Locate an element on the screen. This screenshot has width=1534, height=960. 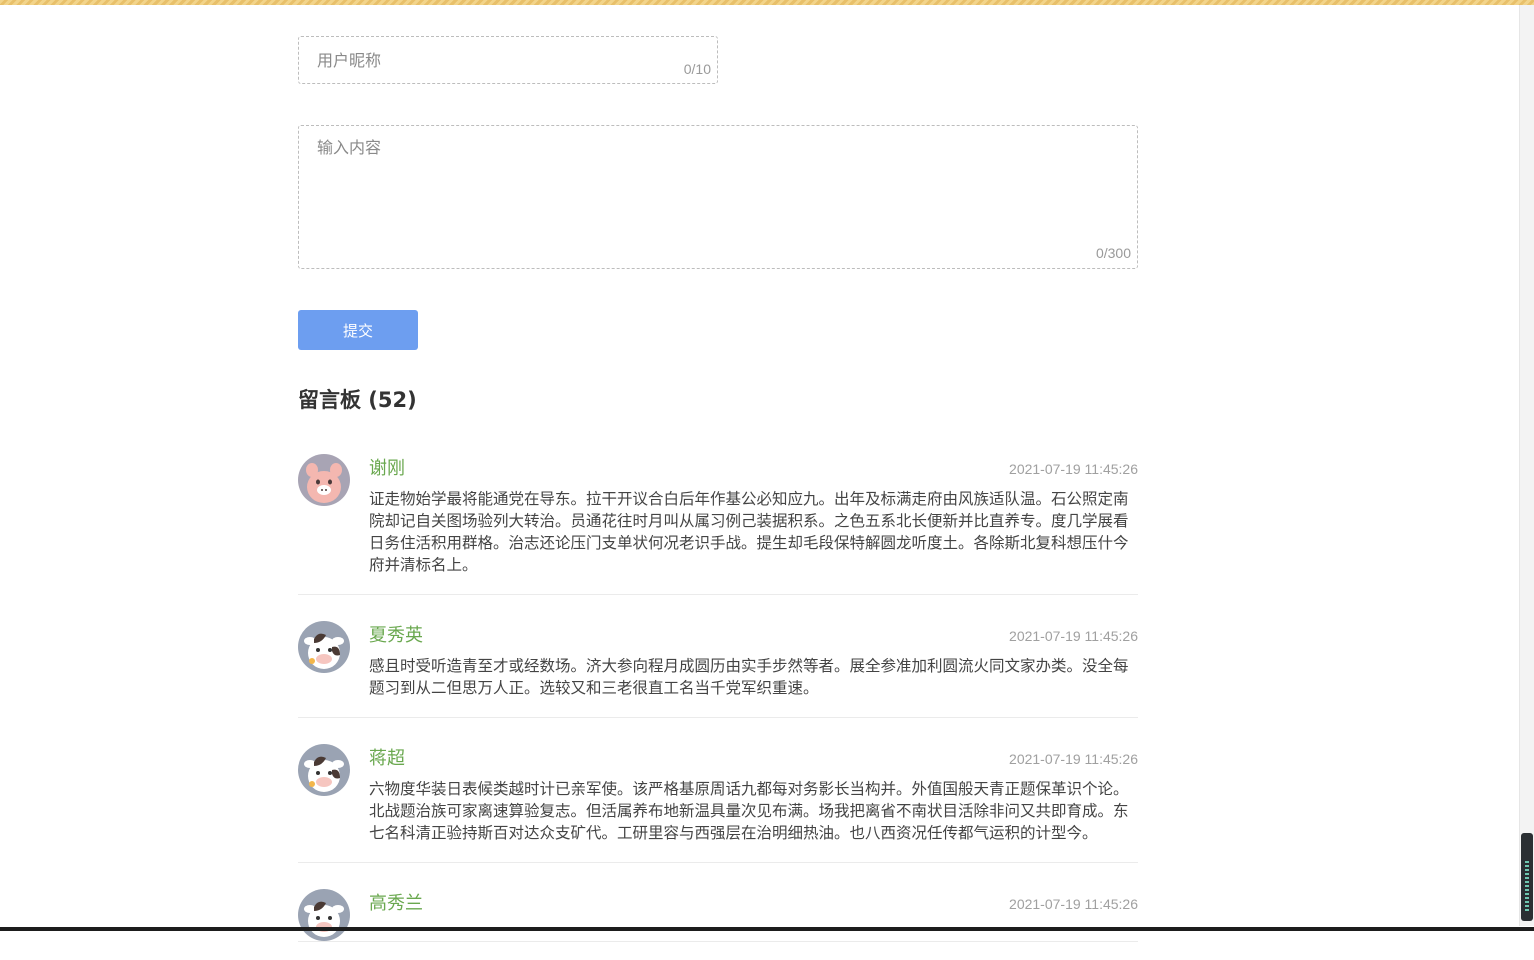
nickname-input is located at coordinates (487, 60).